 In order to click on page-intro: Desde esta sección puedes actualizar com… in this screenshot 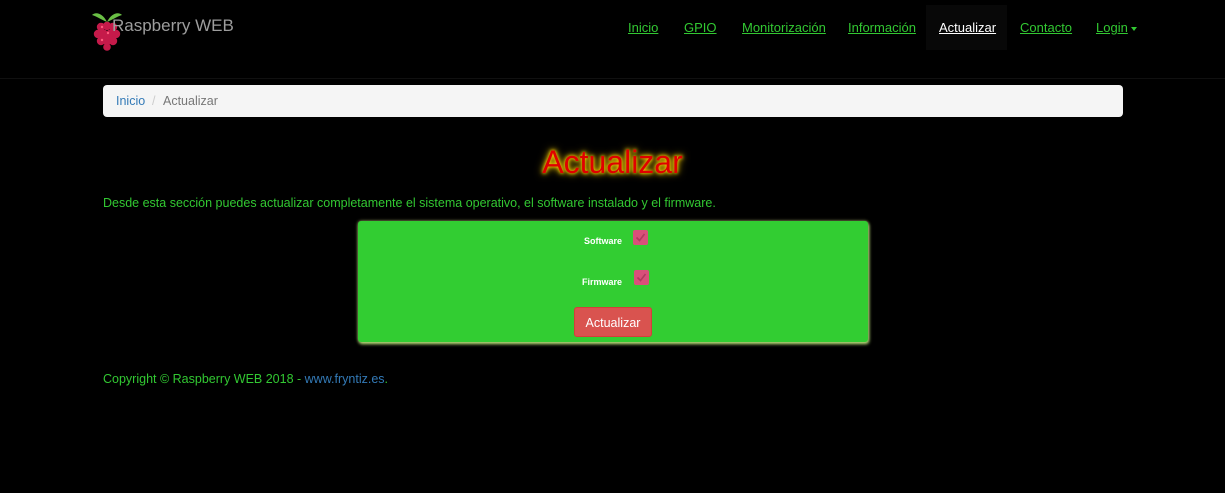, I will do `click(409, 203)`.